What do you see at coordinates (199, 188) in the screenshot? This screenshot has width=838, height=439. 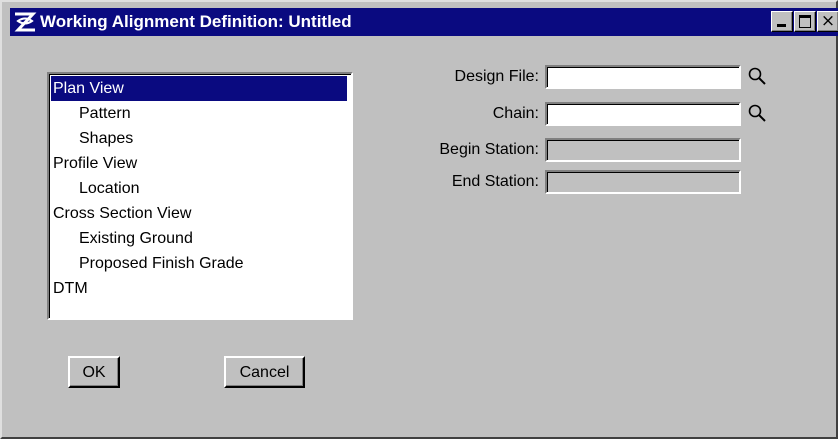 I see `list-item: Location` at bounding box center [199, 188].